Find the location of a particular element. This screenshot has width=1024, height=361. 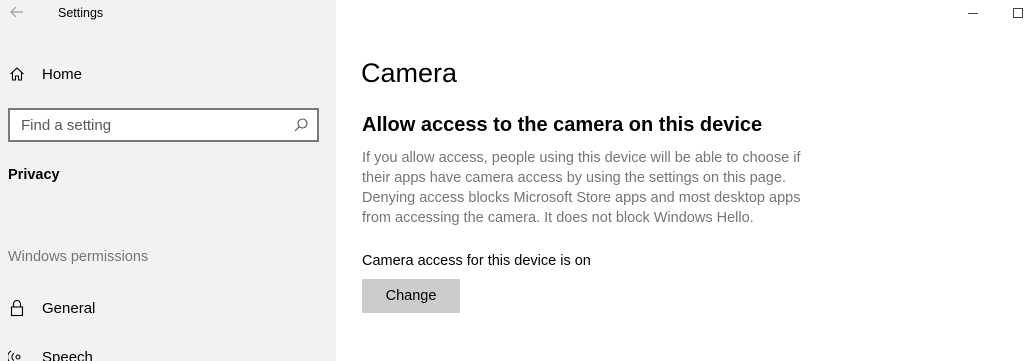

lock-icon is located at coordinates (17, 308).